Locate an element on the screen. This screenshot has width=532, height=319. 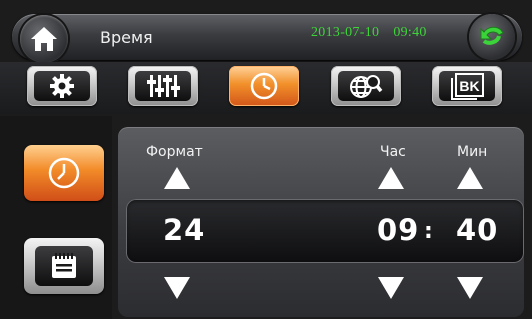
tab-time is located at coordinates (264, 86).